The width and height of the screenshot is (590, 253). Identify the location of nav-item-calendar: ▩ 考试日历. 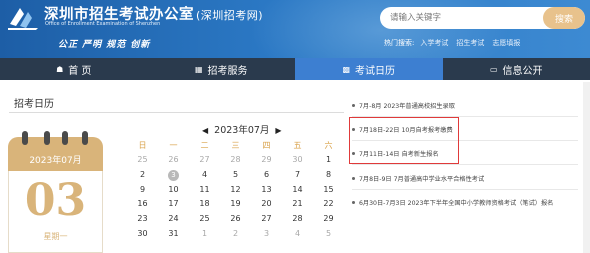
(369, 69).